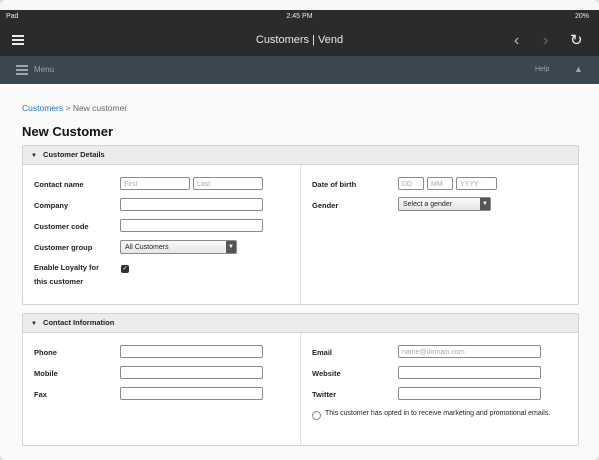 The height and width of the screenshot is (460, 599). What do you see at coordinates (334, 184) in the screenshot?
I see `date-of-birth-label: Date of birth` at bounding box center [334, 184].